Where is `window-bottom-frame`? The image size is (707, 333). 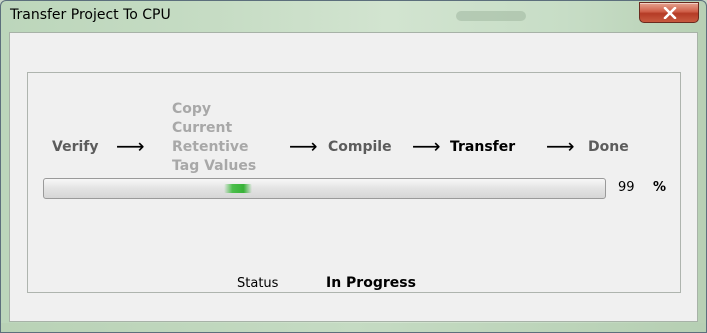 window-bottom-frame is located at coordinates (353, 327).